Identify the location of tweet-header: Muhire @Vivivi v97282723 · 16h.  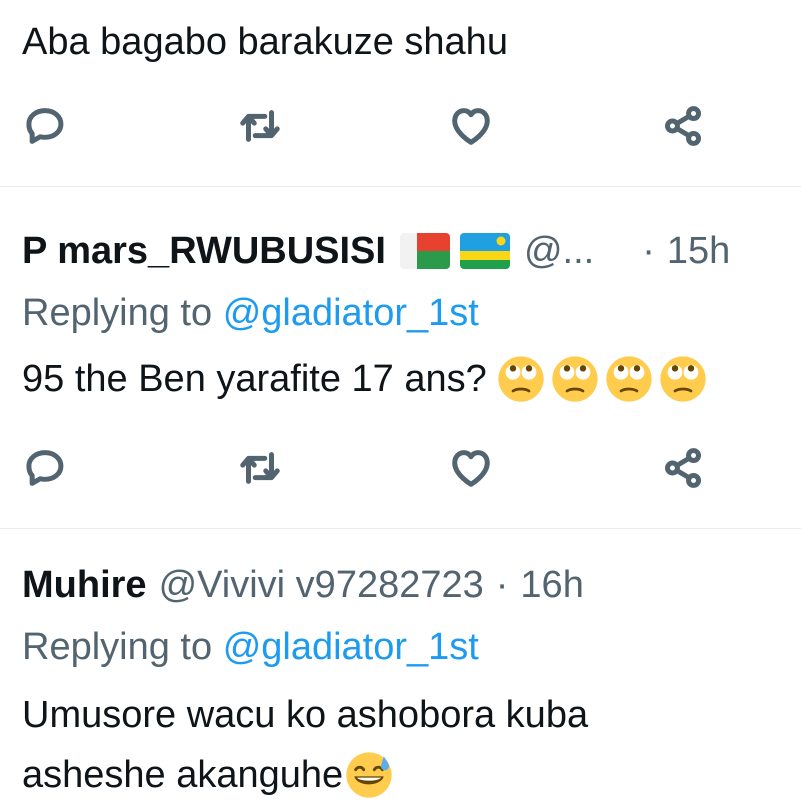
(303, 585).